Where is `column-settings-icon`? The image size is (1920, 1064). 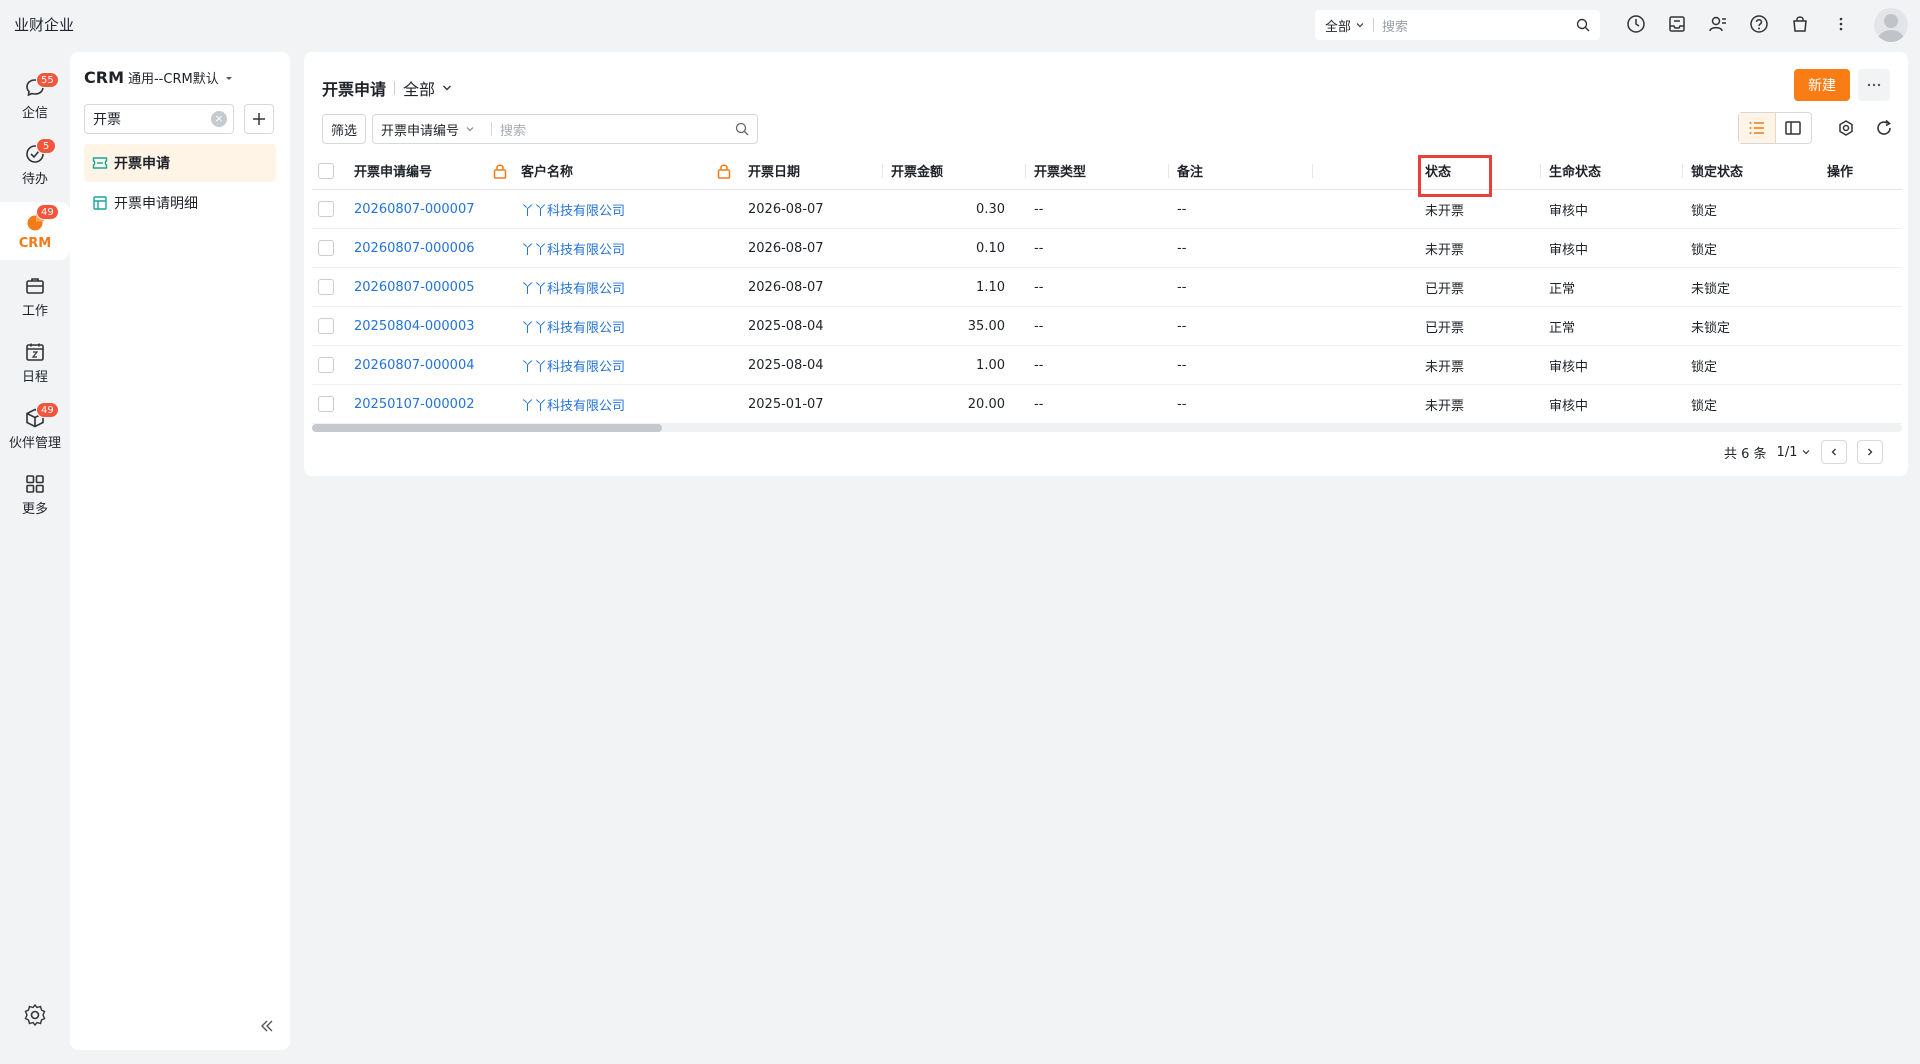
column-settings-icon is located at coordinates (1846, 128).